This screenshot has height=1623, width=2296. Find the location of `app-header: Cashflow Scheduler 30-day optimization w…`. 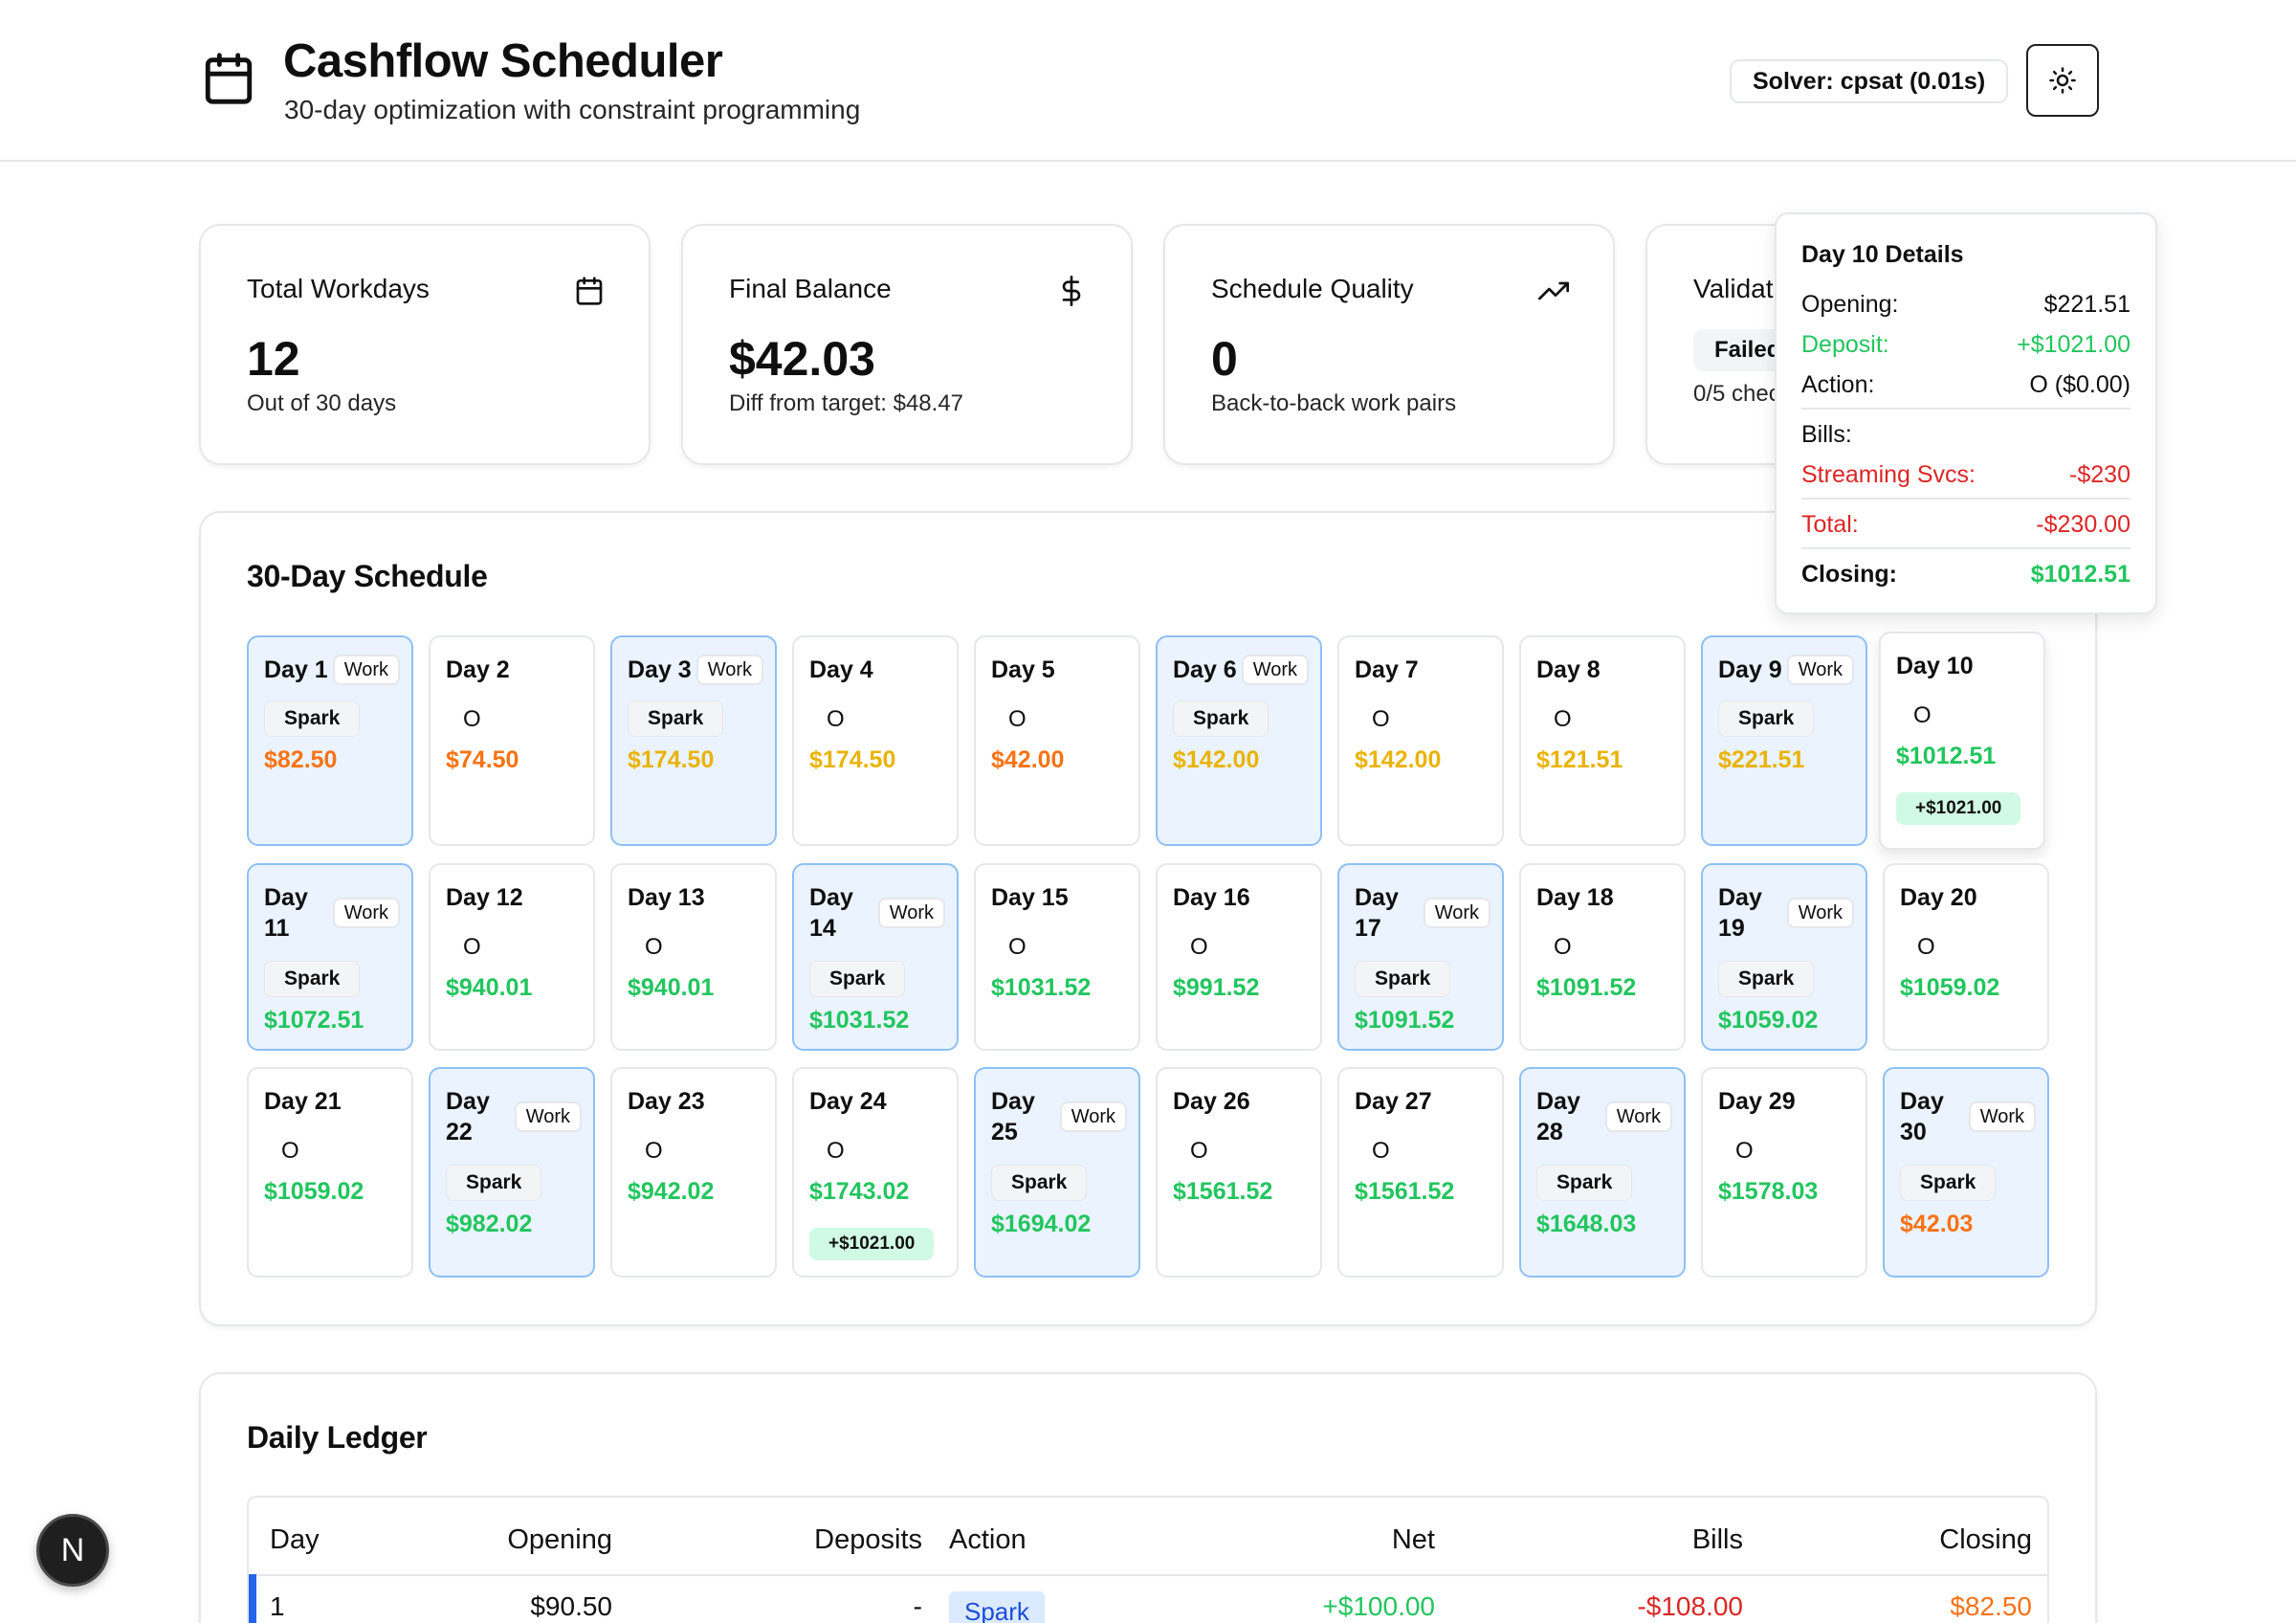

app-header: Cashflow Scheduler 30-day optimization w… is located at coordinates (1148, 81).